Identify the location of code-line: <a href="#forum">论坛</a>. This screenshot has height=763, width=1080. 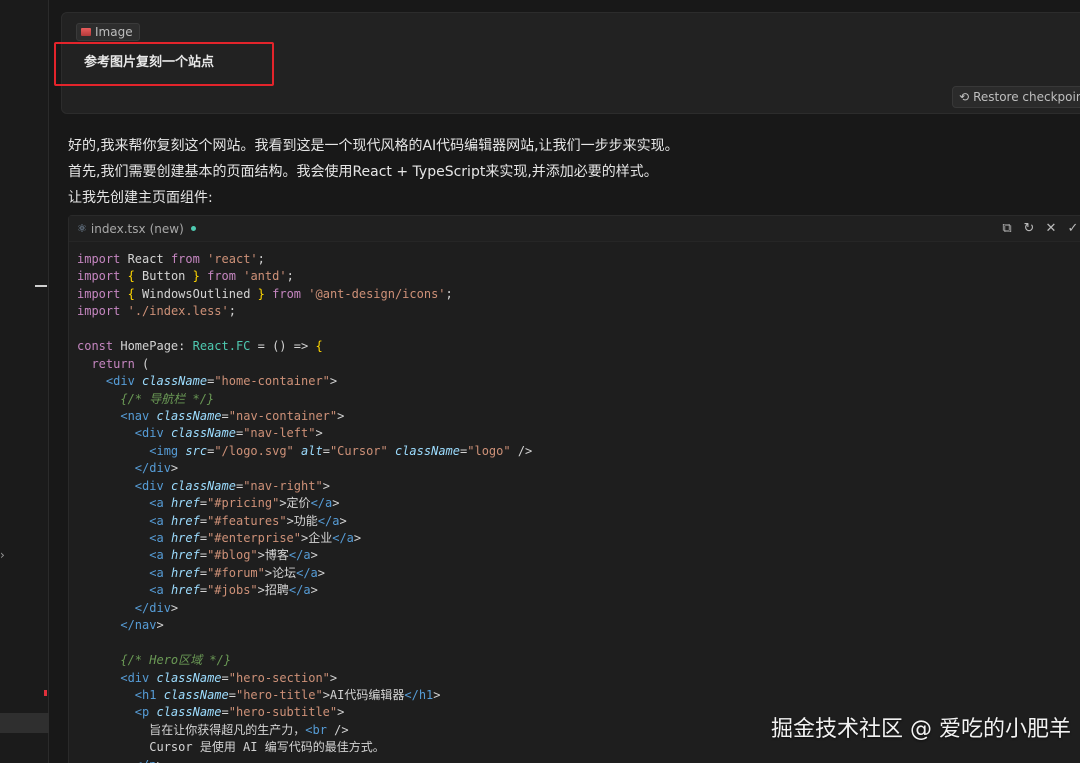
(237, 572).